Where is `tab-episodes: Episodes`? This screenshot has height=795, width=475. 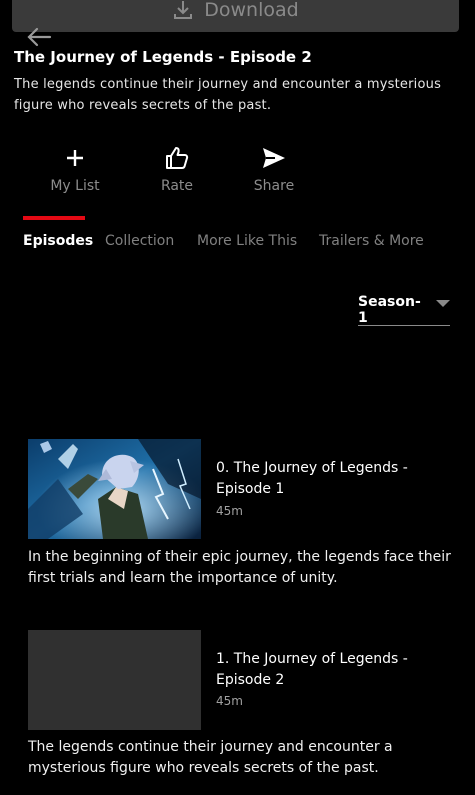
tab-episodes: Episodes is located at coordinates (58, 241).